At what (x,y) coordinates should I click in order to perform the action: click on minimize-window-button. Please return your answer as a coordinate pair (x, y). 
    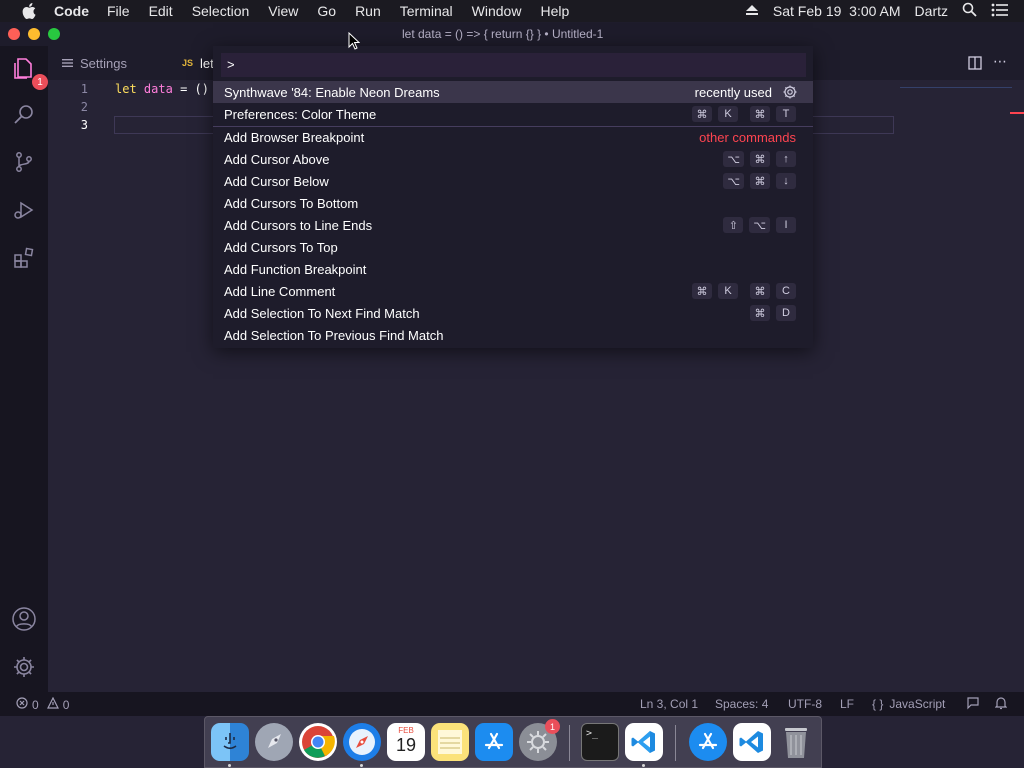
    Looking at the image, I should click on (34, 34).